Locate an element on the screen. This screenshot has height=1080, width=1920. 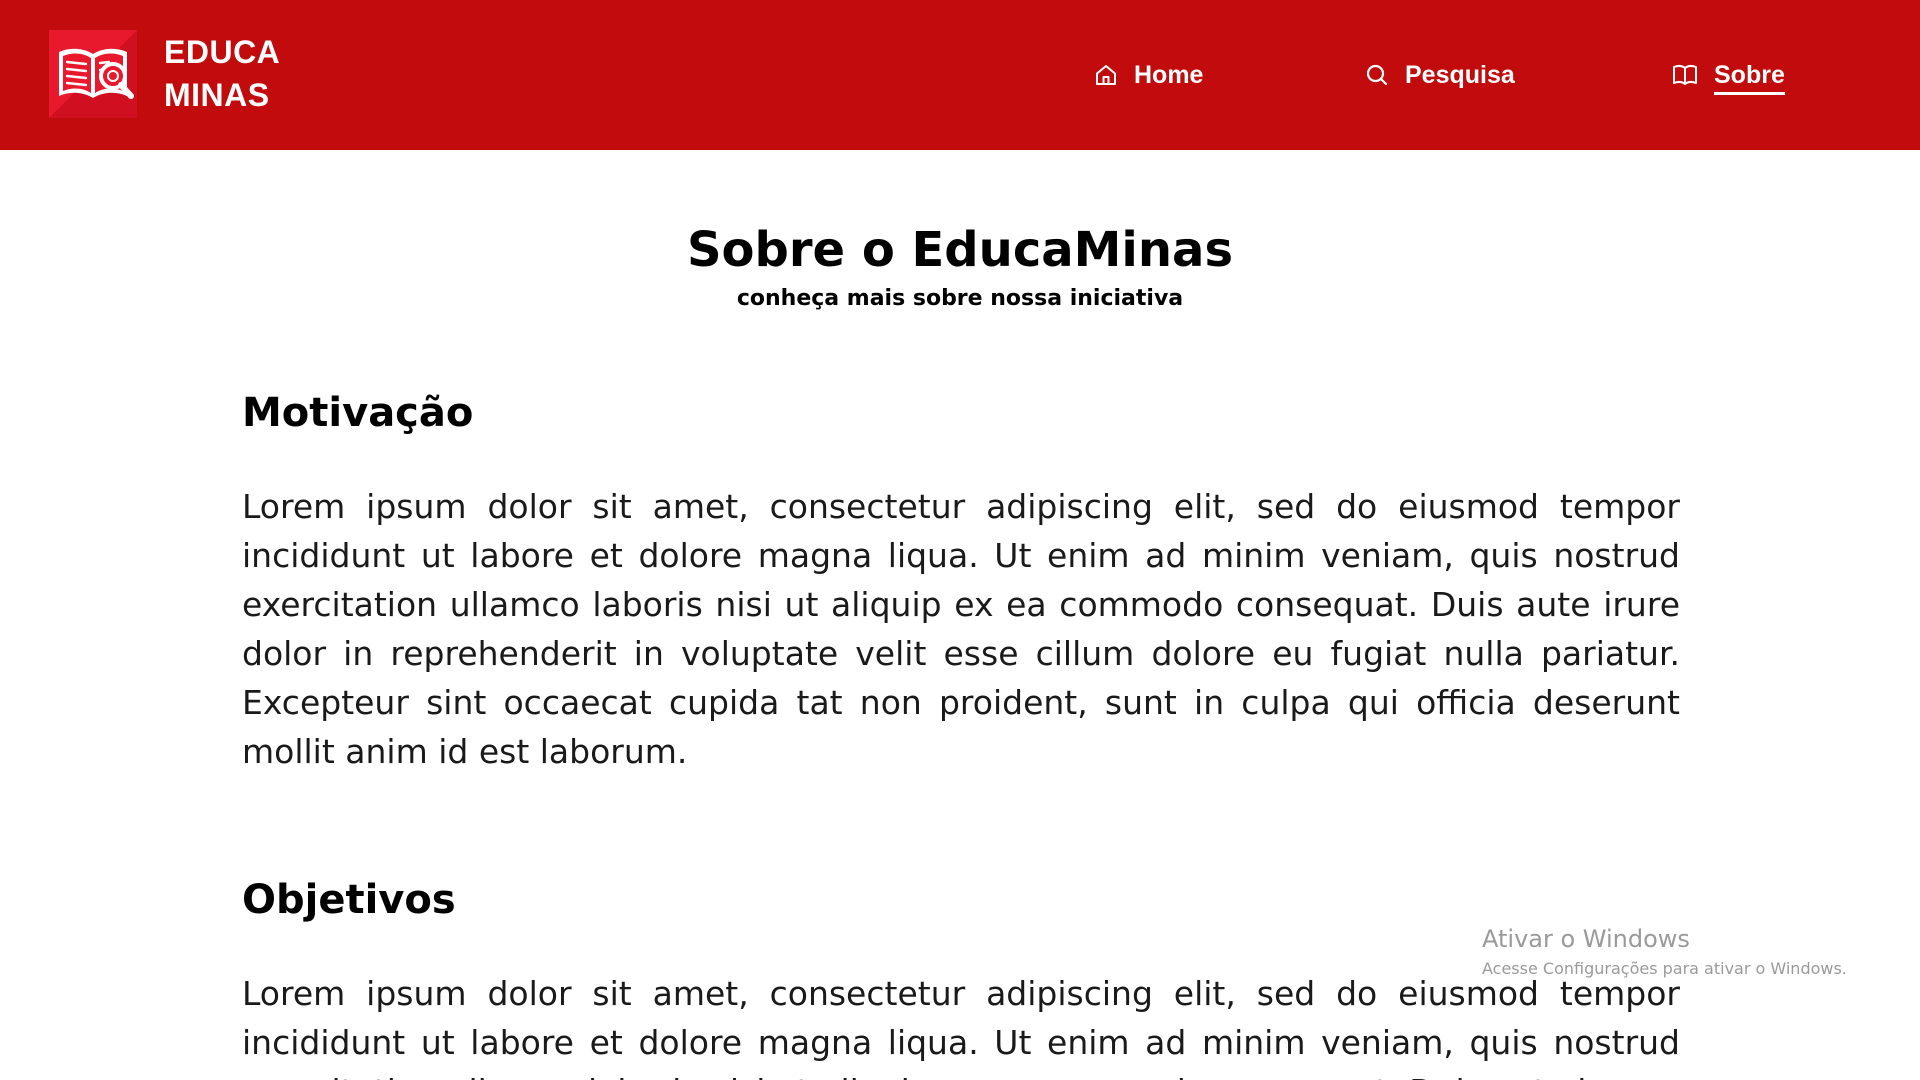
brand-name-line2: MINAS is located at coordinates (217, 95).